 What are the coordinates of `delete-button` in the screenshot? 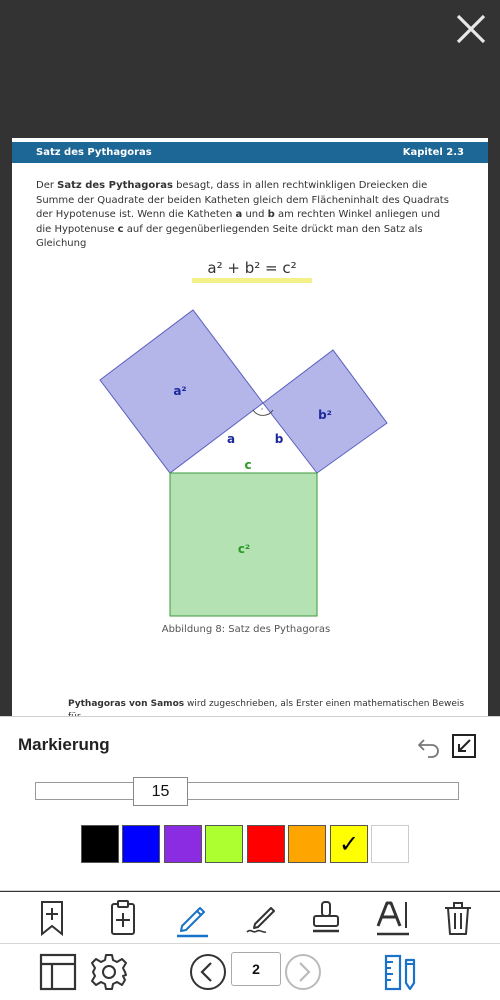 It's located at (458, 918).